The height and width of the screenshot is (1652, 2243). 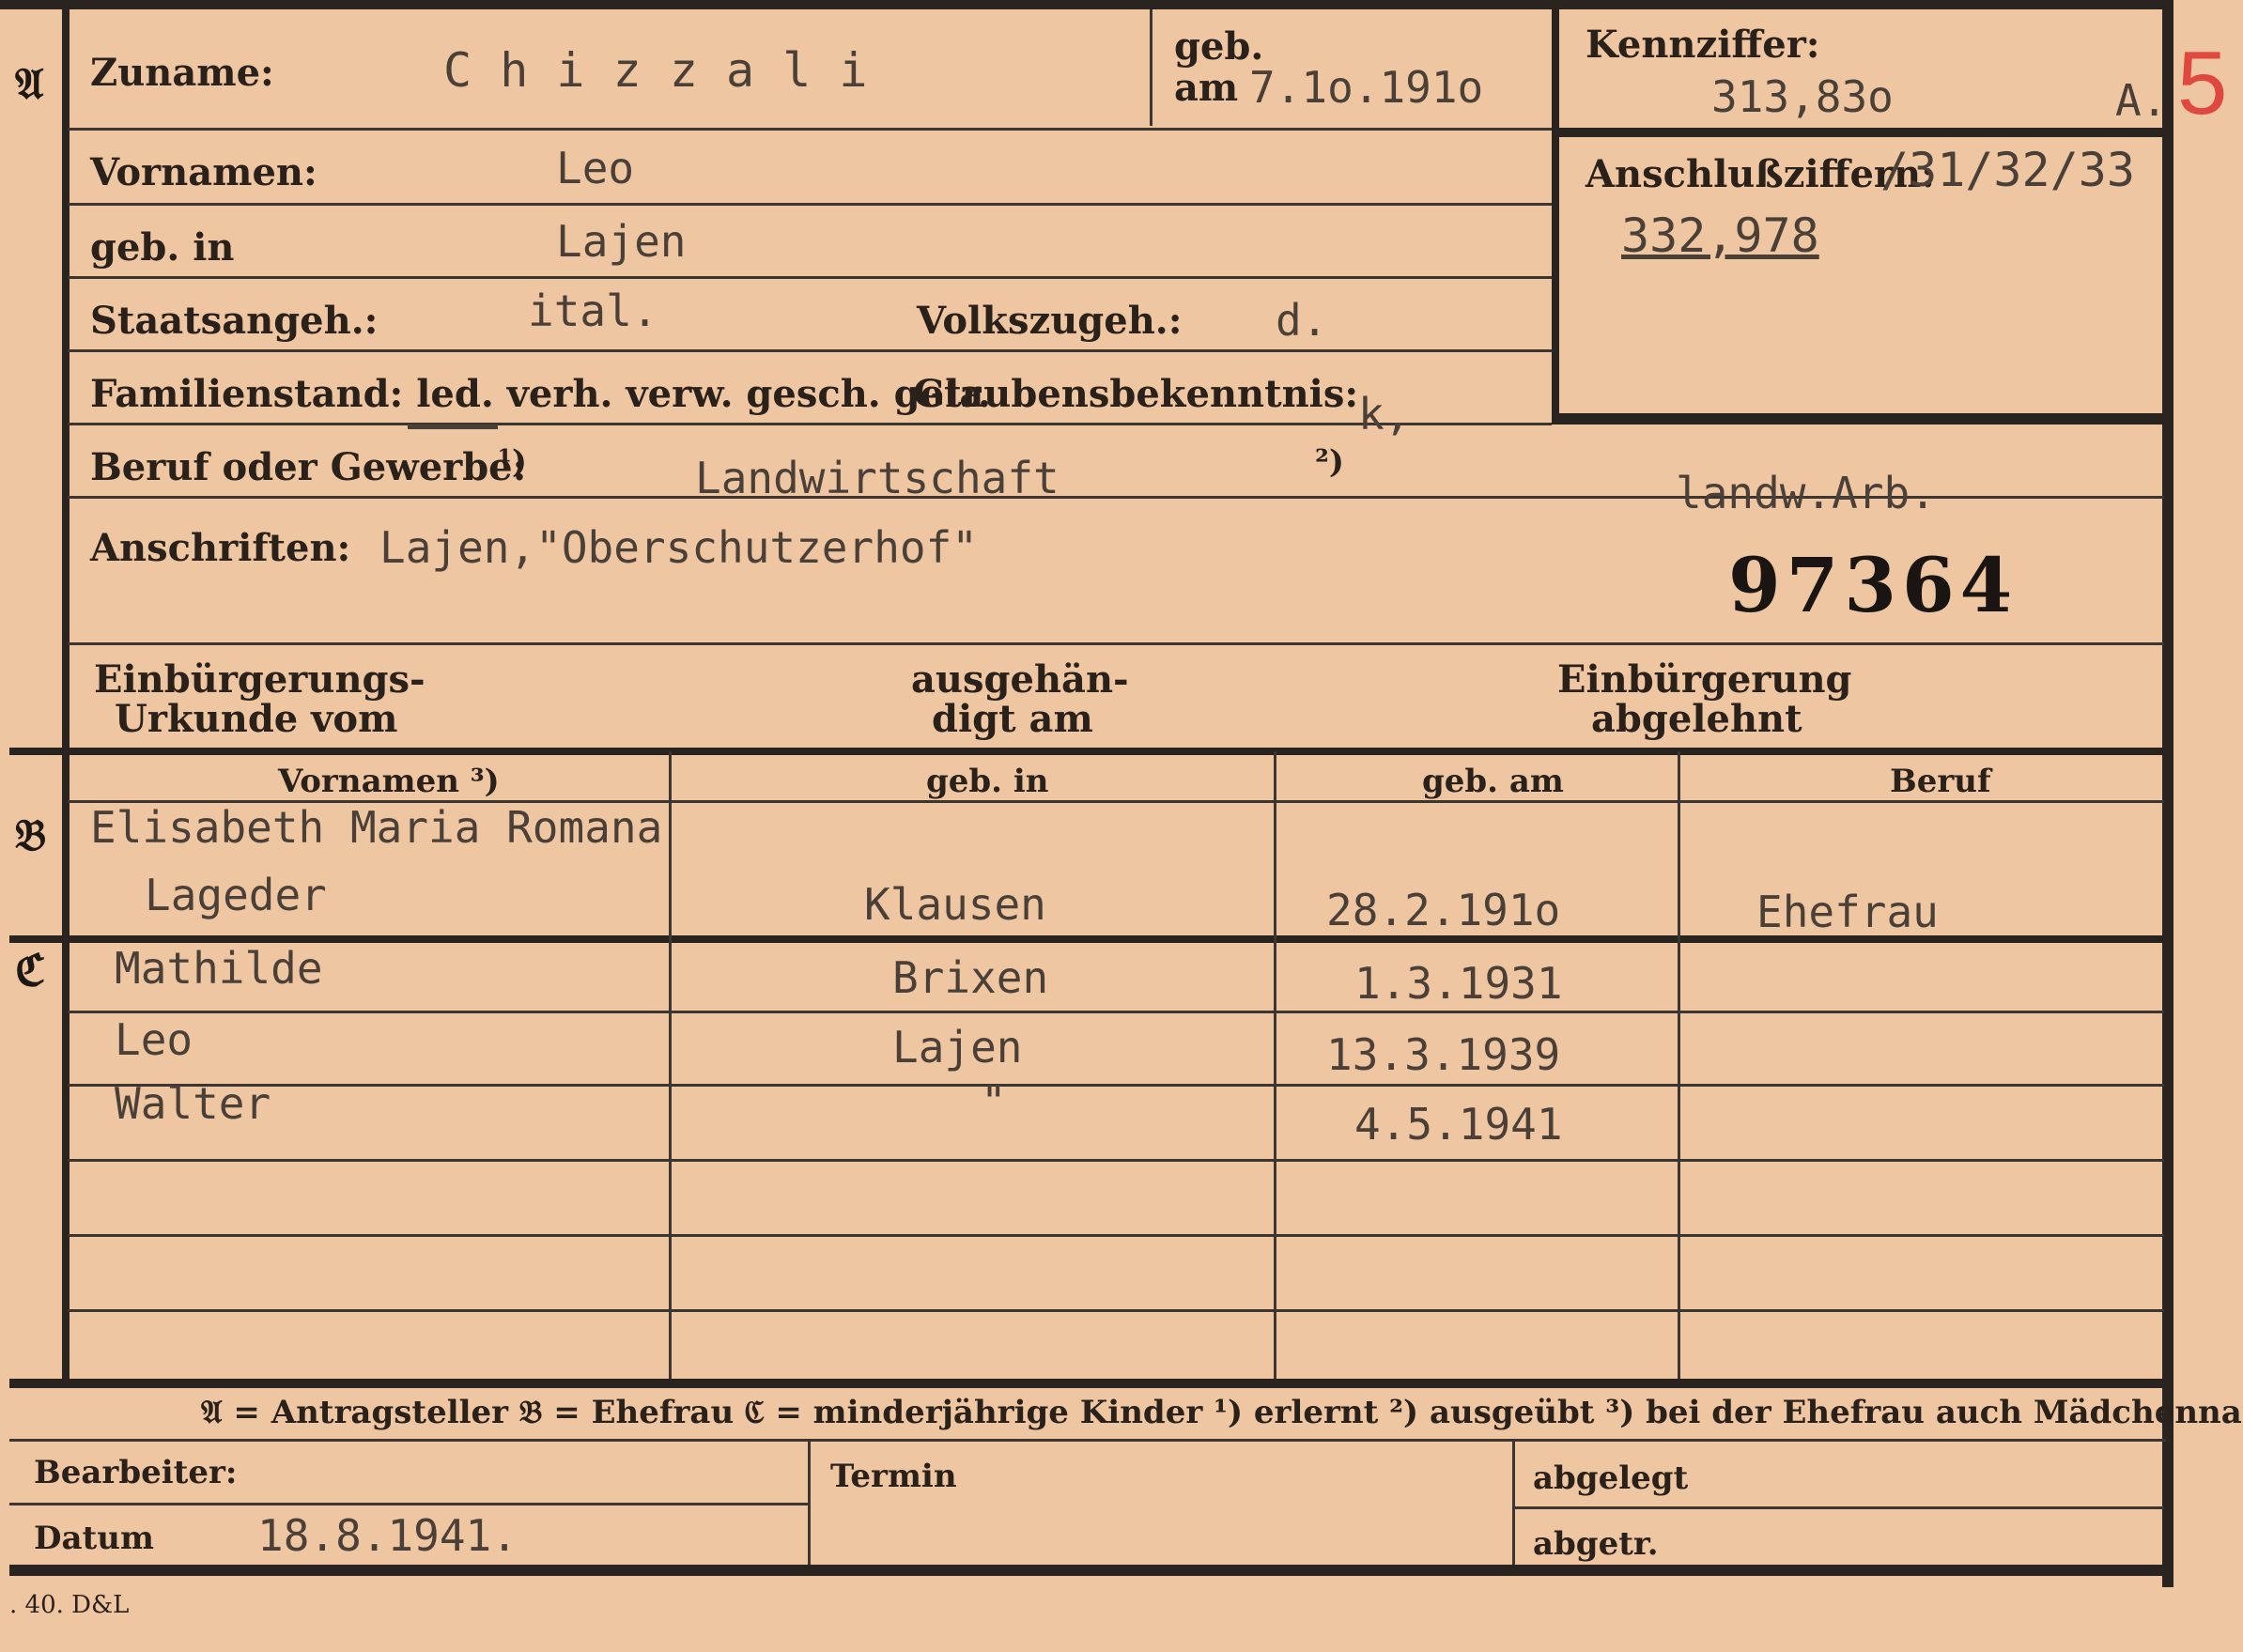 What do you see at coordinates (256, 719) in the screenshot?
I see `einb-label-2: Urkunde vom` at bounding box center [256, 719].